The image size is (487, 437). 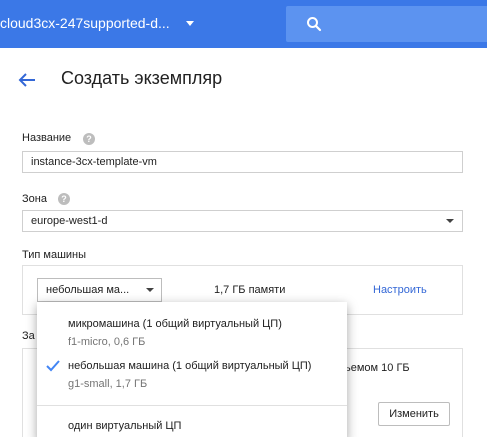 I want to click on option-title: один виртуальный ЦП, so click(x=125, y=426).